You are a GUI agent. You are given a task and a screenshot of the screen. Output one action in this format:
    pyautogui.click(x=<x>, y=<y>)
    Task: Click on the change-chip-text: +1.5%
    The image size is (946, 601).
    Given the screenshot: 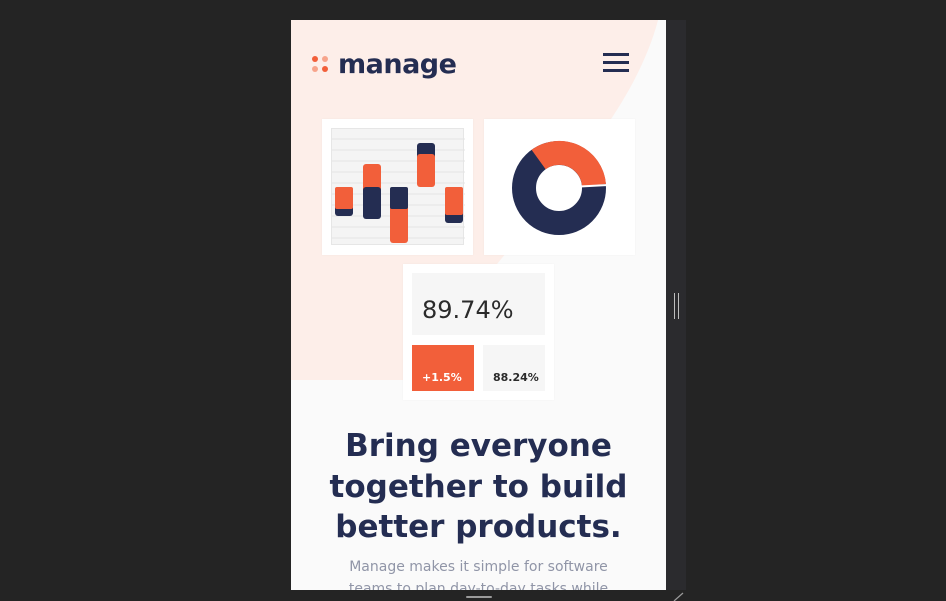 What is the action you would take?
    pyautogui.click(x=442, y=377)
    